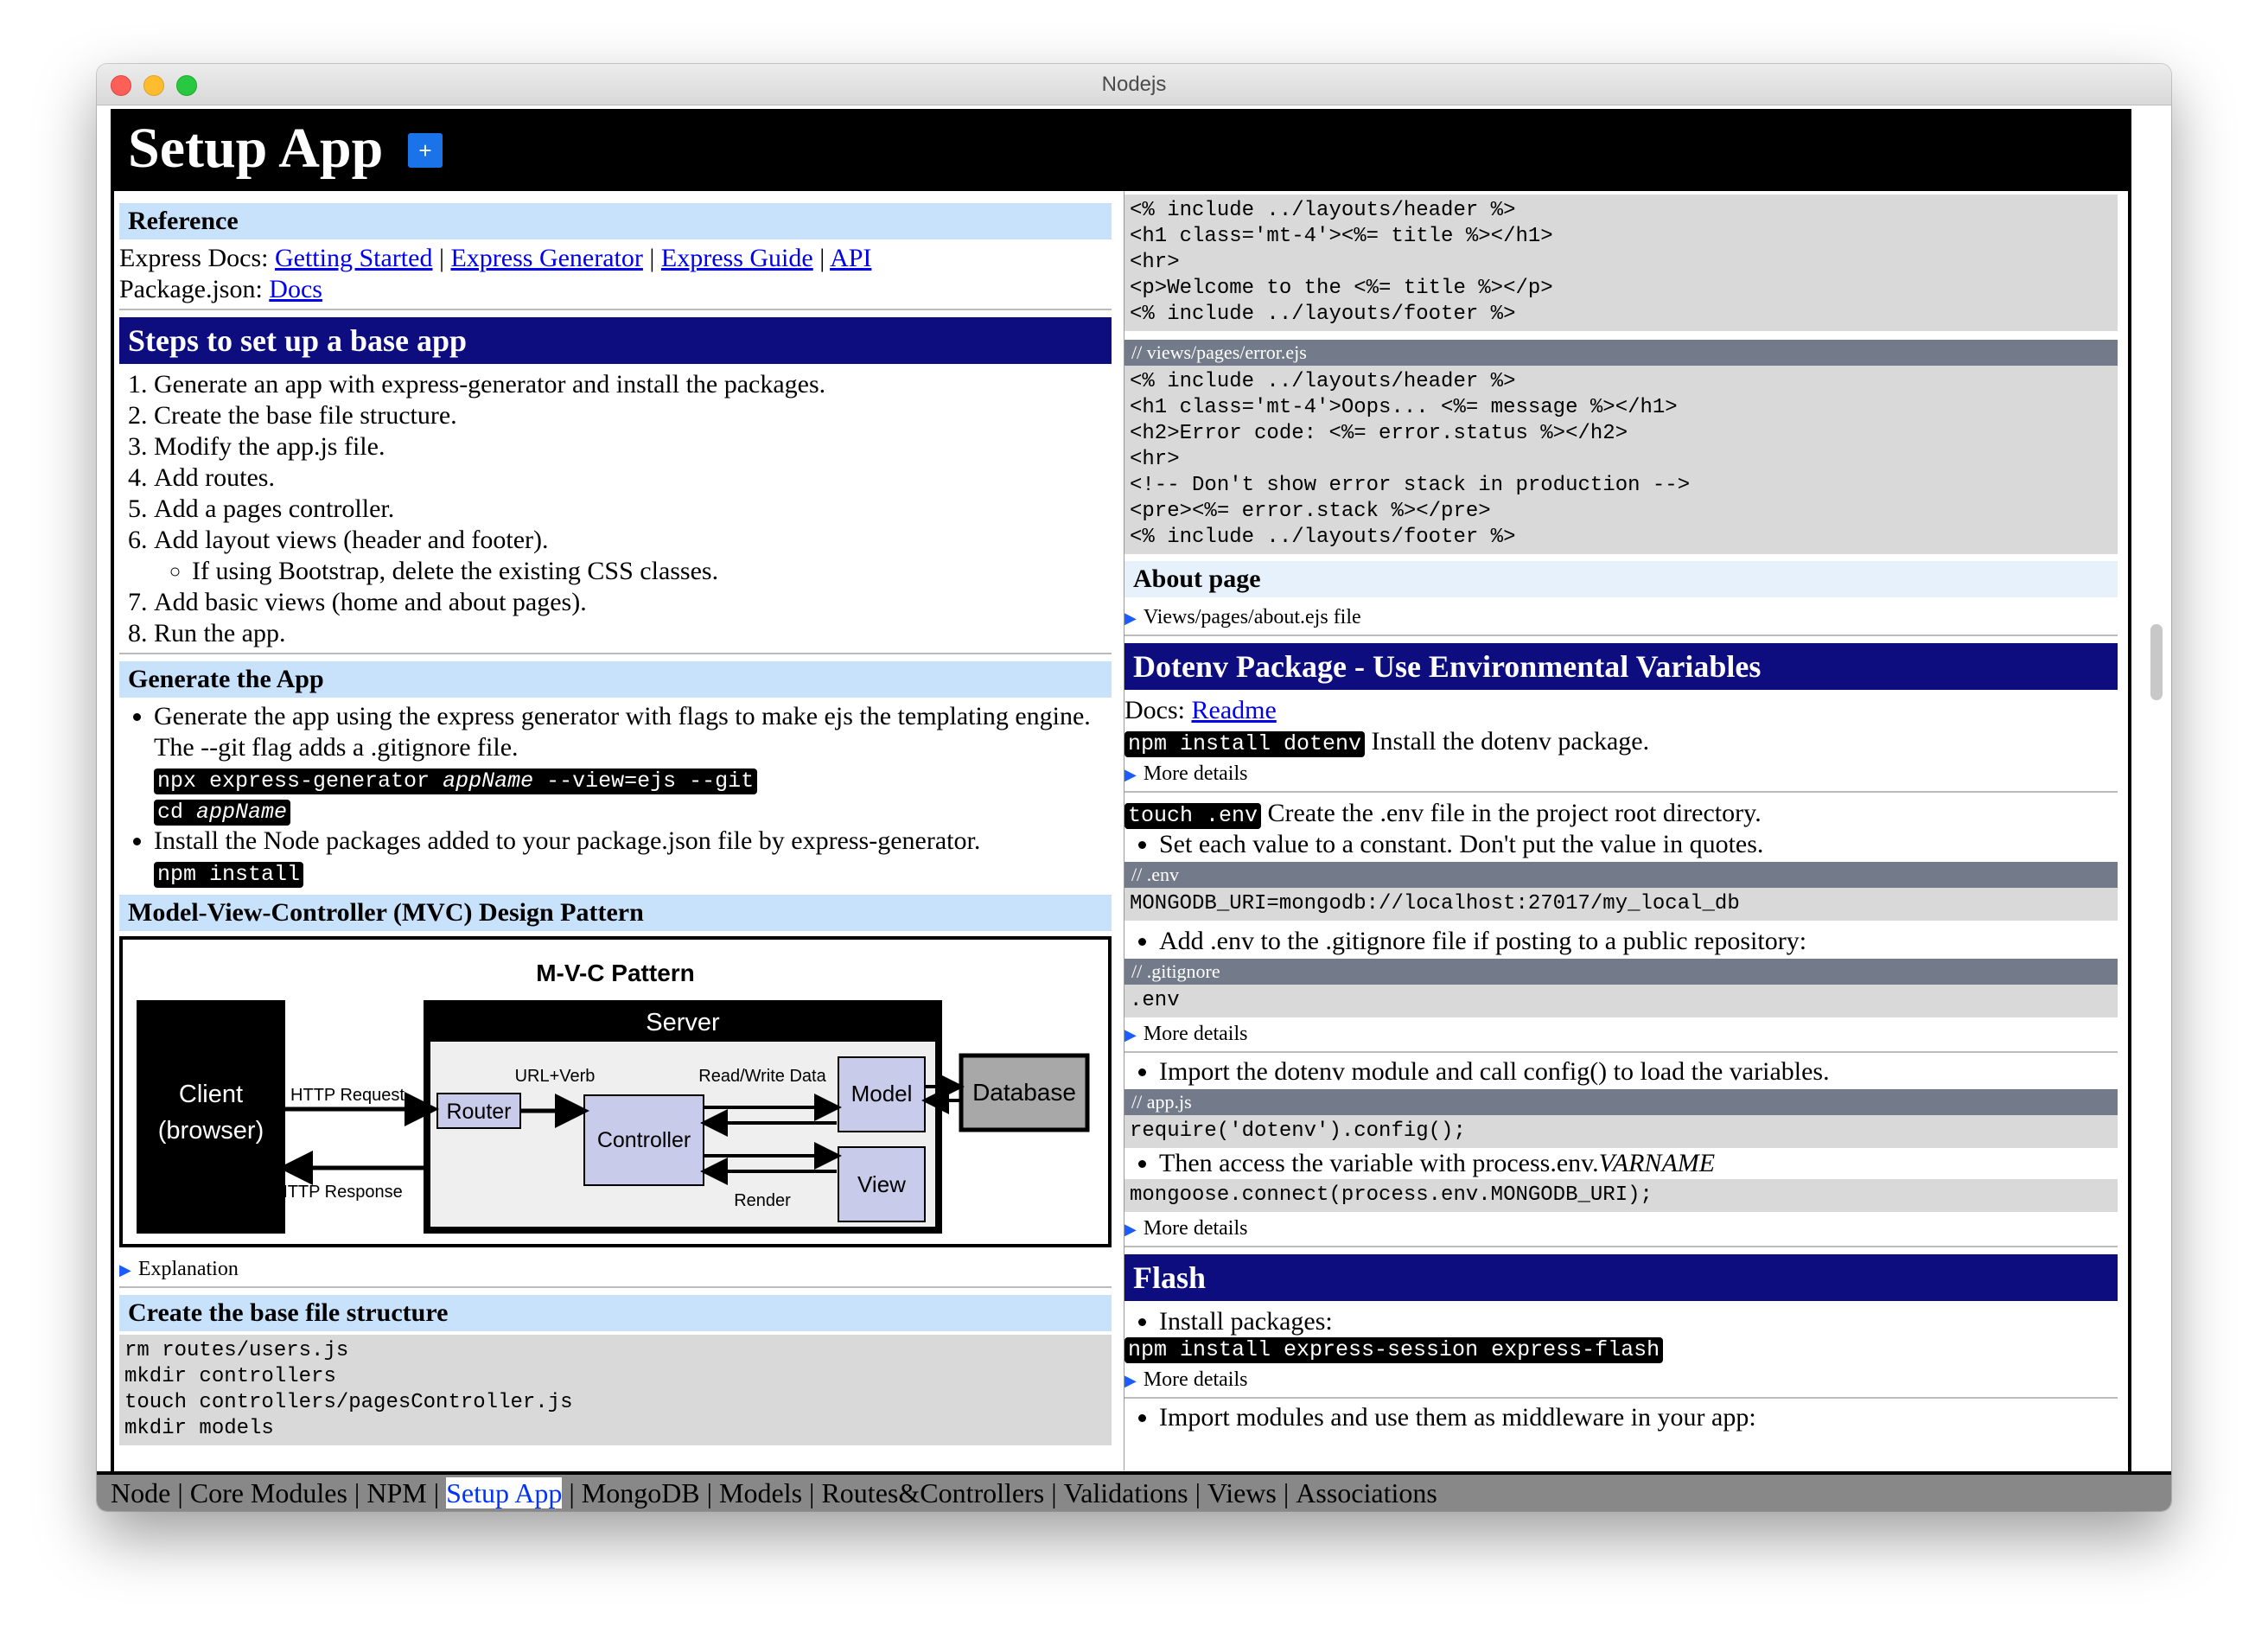  Describe the element at coordinates (762, 1200) in the screenshot. I see `render-label: Render` at that location.